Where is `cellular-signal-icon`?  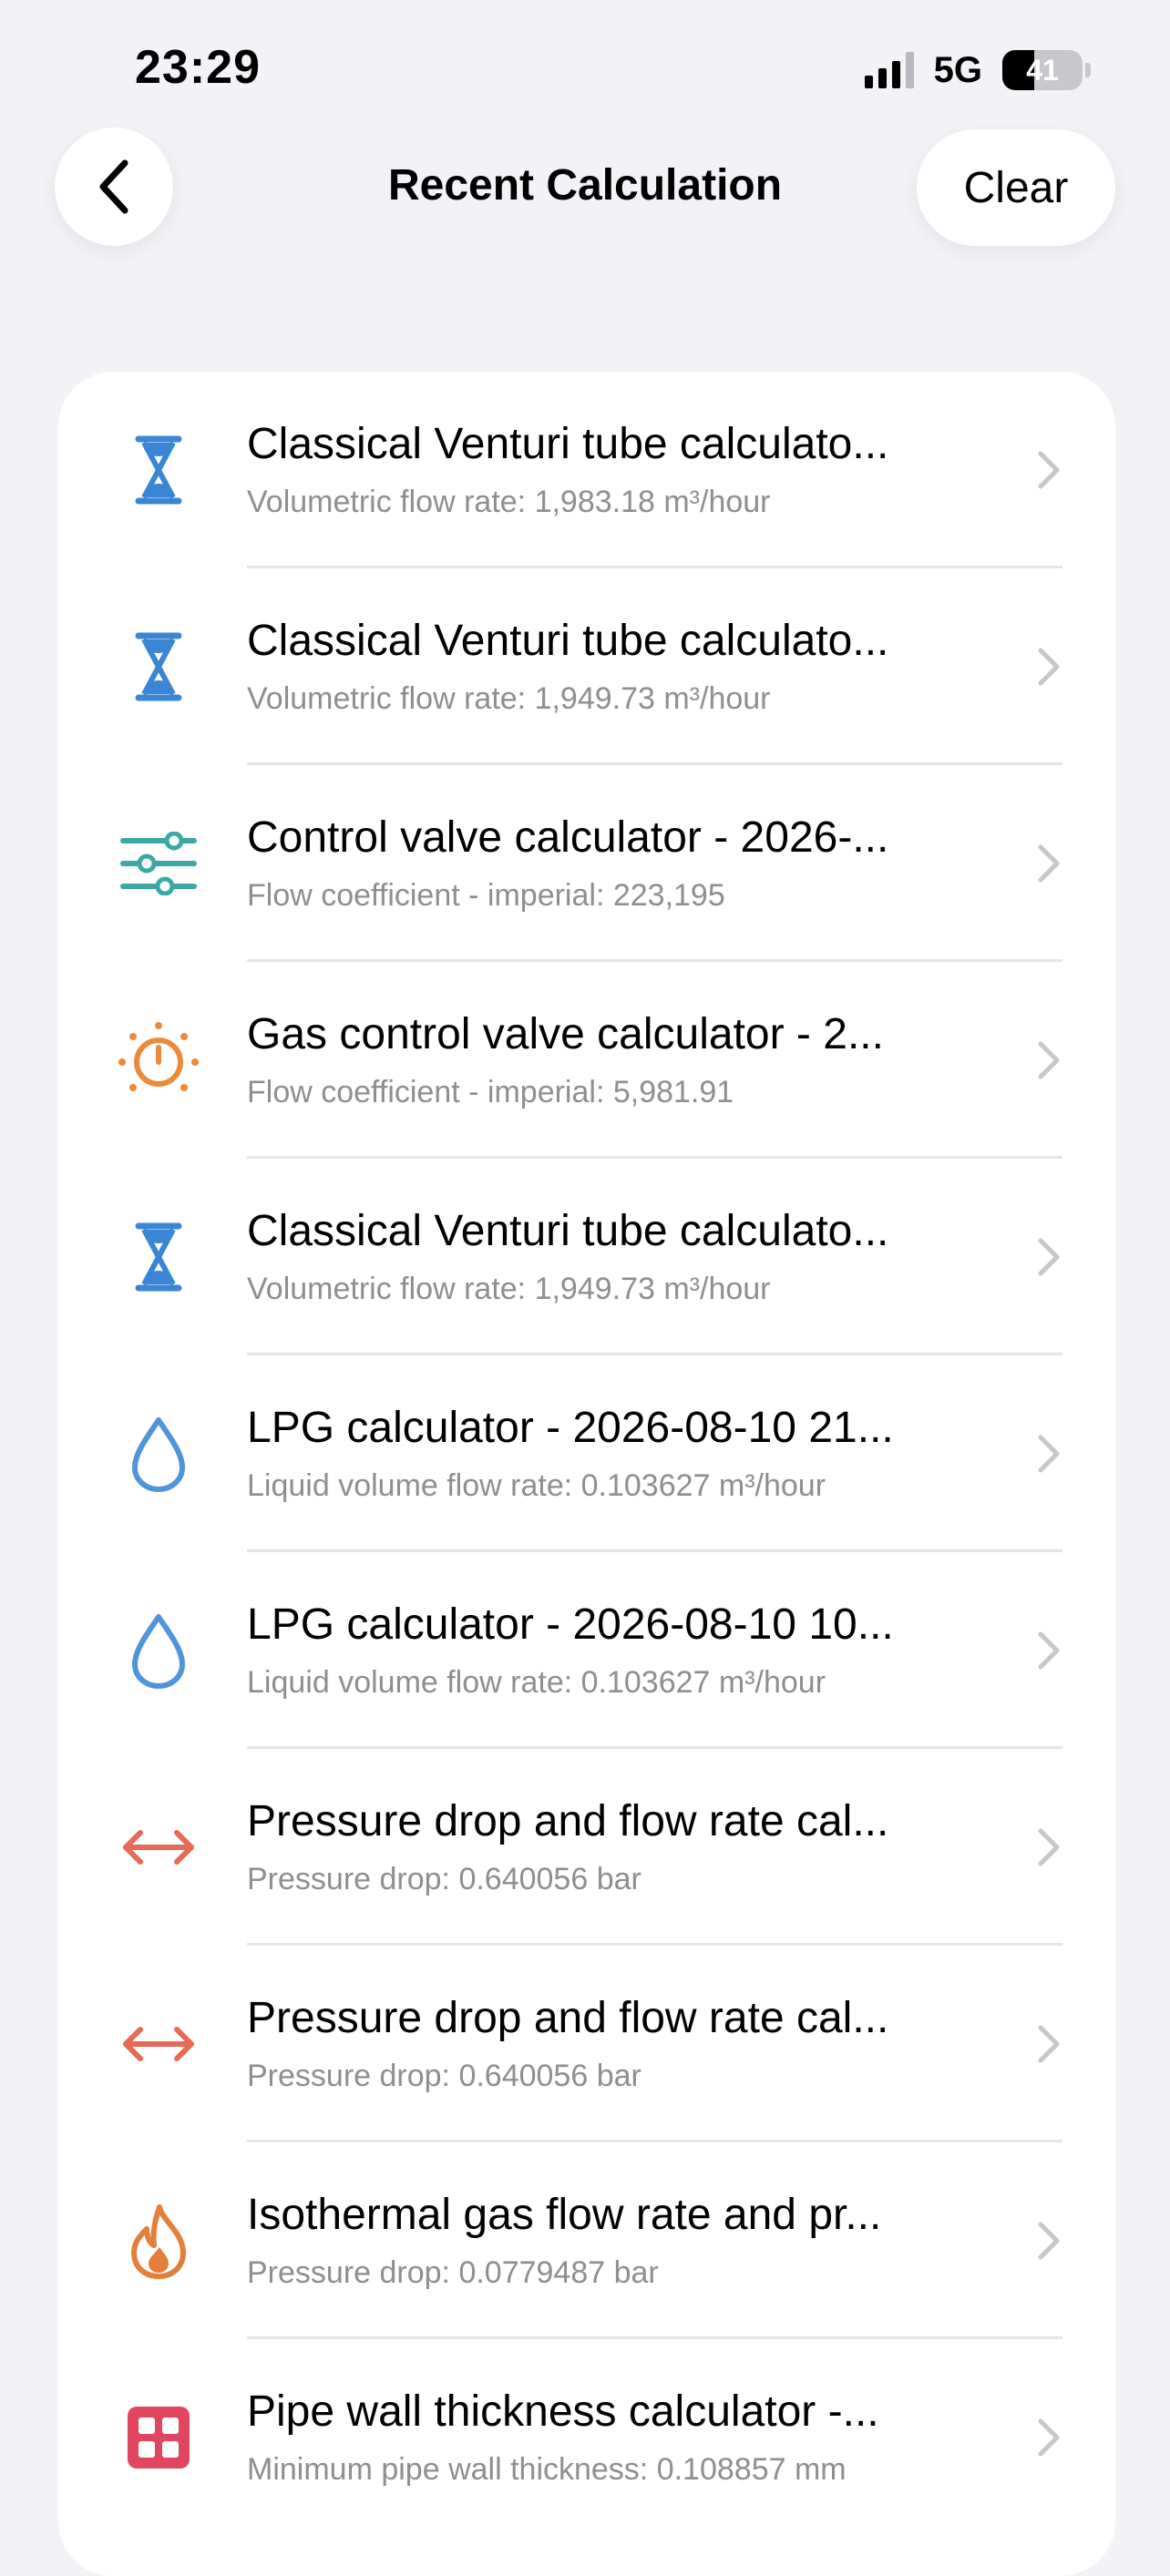 cellular-signal-icon is located at coordinates (889, 70).